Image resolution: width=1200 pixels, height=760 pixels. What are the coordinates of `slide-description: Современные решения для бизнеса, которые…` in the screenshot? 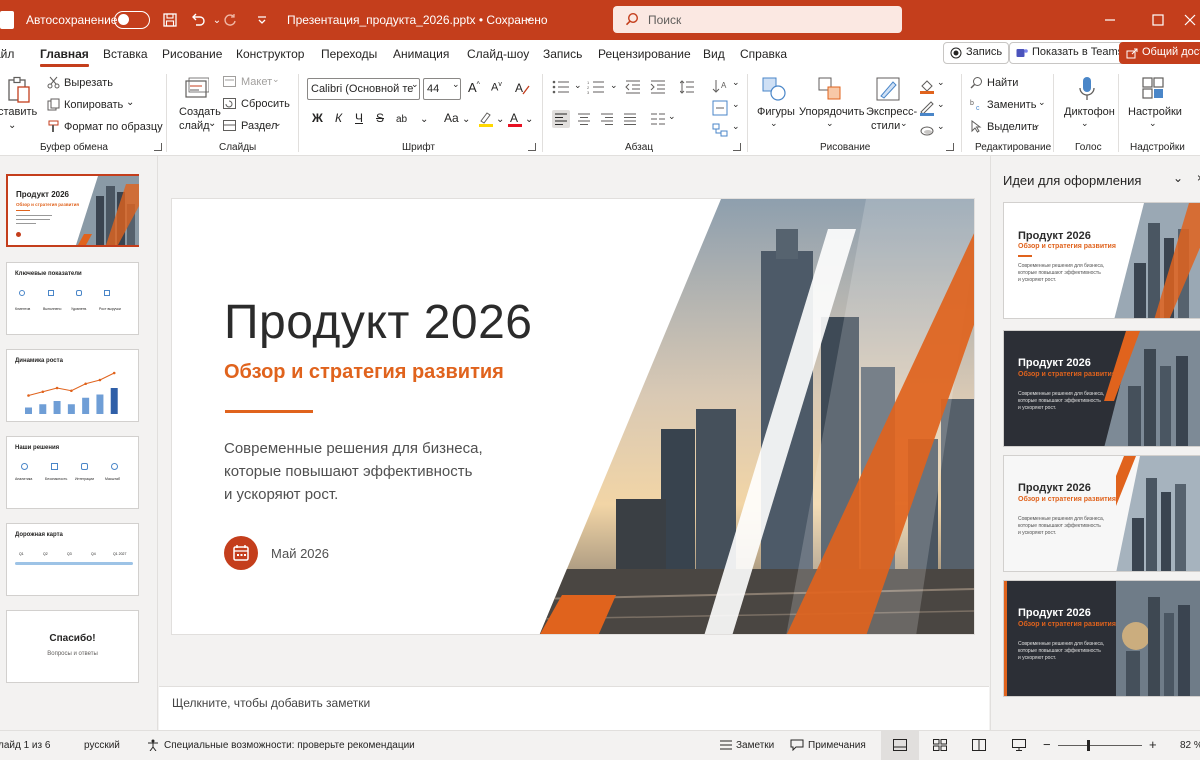 It's located at (353, 471).